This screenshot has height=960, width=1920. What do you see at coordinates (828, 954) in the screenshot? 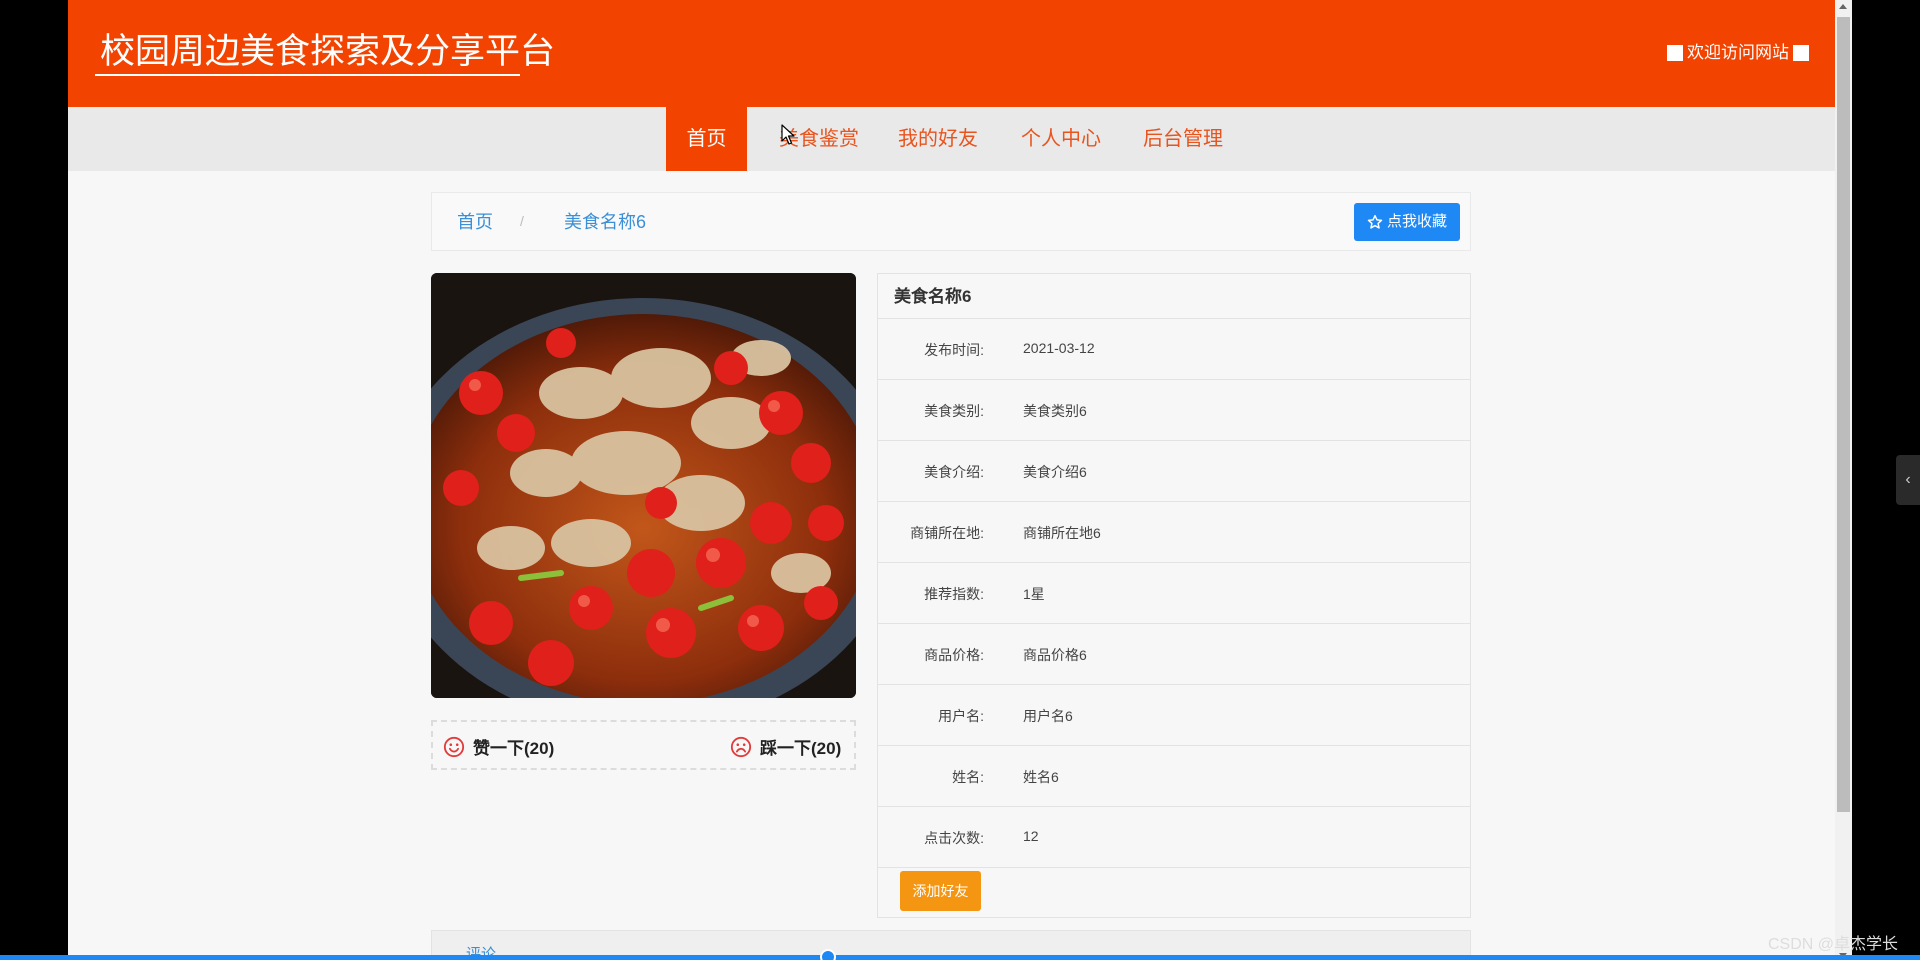
I see `progress-handle` at bounding box center [828, 954].